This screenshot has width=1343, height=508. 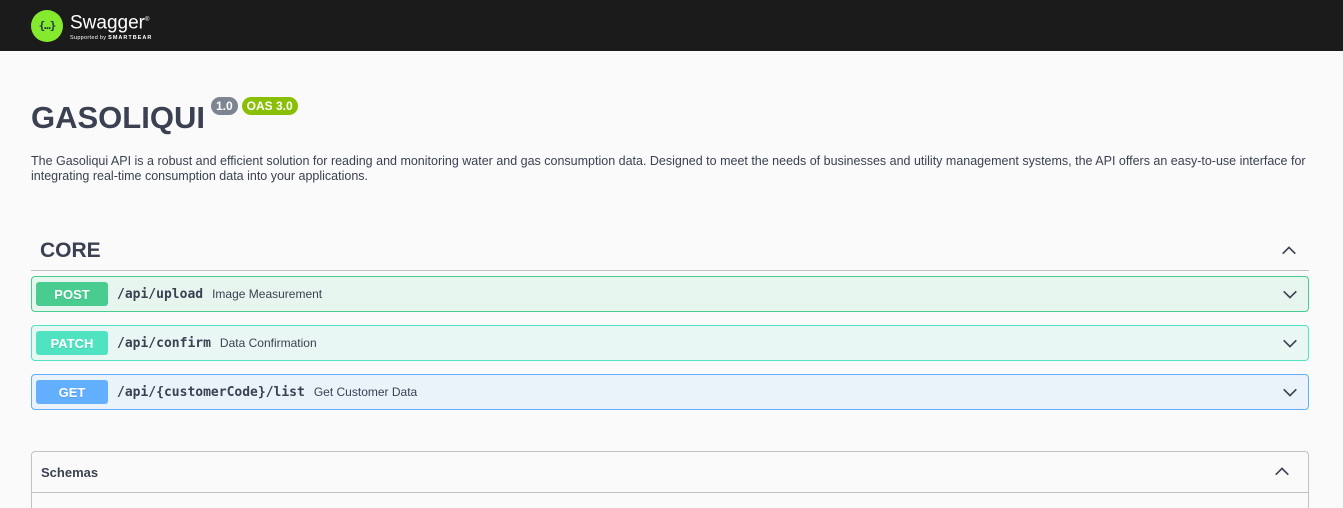 What do you see at coordinates (118, 117) in the screenshot?
I see `api-title: GASOLIQUI` at bounding box center [118, 117].